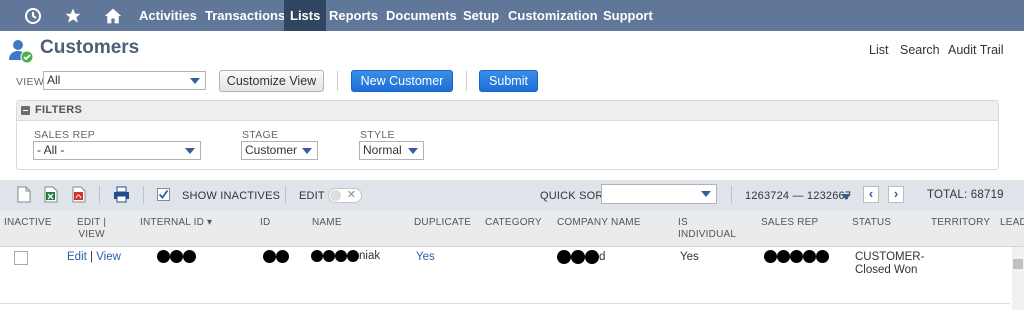 The width and height of the screenshot is (1024, 310). I want to click on view-select: All, so click(124, 80).